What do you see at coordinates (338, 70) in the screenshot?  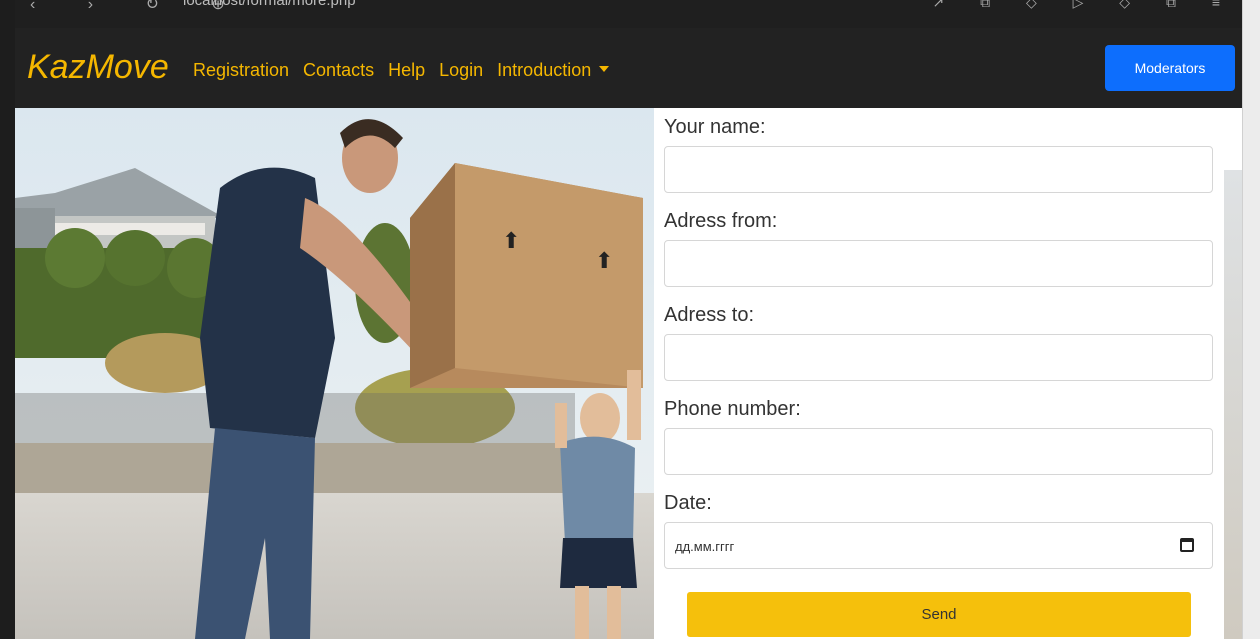 I see `nav-link-contacts: Contacts` at bounding box center [338, 70].